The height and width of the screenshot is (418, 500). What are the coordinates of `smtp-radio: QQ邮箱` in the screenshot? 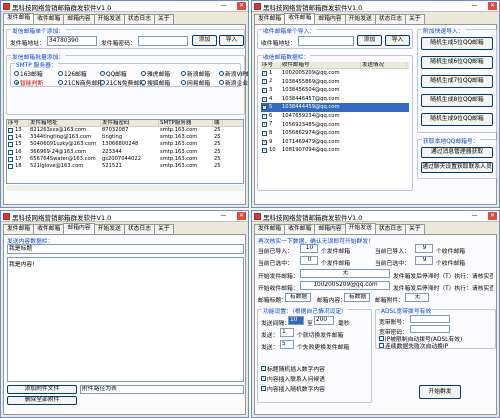 It's located at (113, 73).